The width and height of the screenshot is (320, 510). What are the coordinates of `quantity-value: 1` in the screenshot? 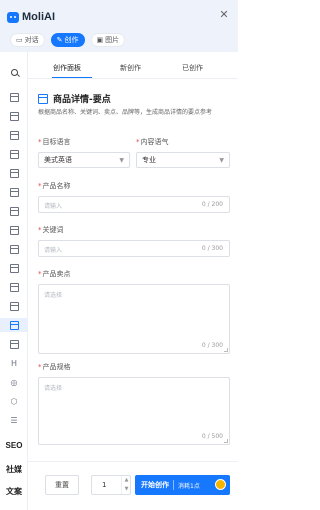 It's located at (104, 485).